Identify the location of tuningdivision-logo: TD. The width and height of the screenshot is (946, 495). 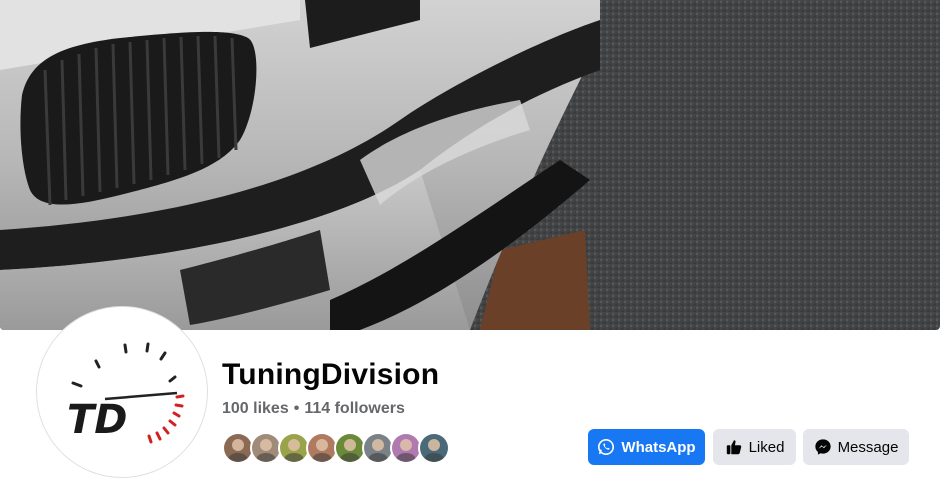
(122, 392).